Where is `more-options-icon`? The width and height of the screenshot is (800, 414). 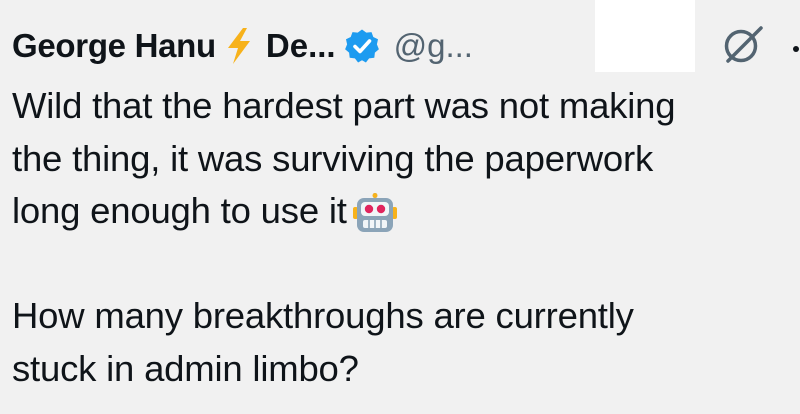 more-options-icon is located at coordinates (796, 49).